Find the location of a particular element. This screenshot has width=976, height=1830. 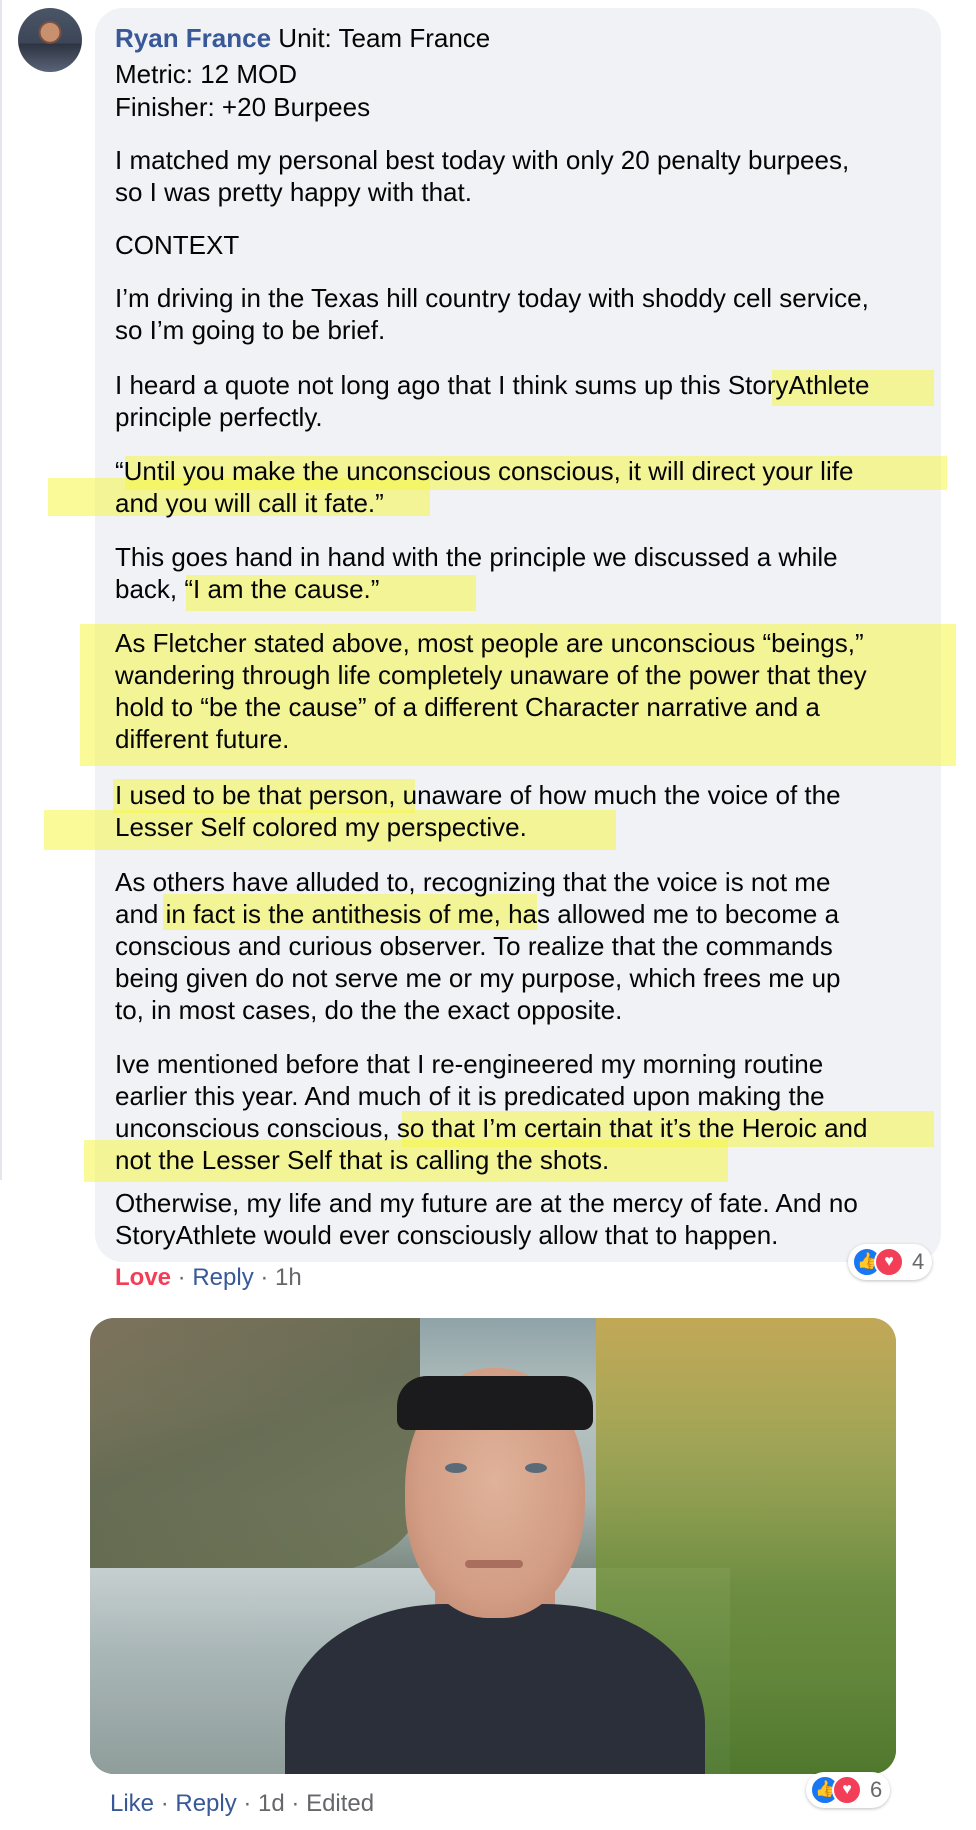

video-person-hoodie is located at coordinates (495, 1689).